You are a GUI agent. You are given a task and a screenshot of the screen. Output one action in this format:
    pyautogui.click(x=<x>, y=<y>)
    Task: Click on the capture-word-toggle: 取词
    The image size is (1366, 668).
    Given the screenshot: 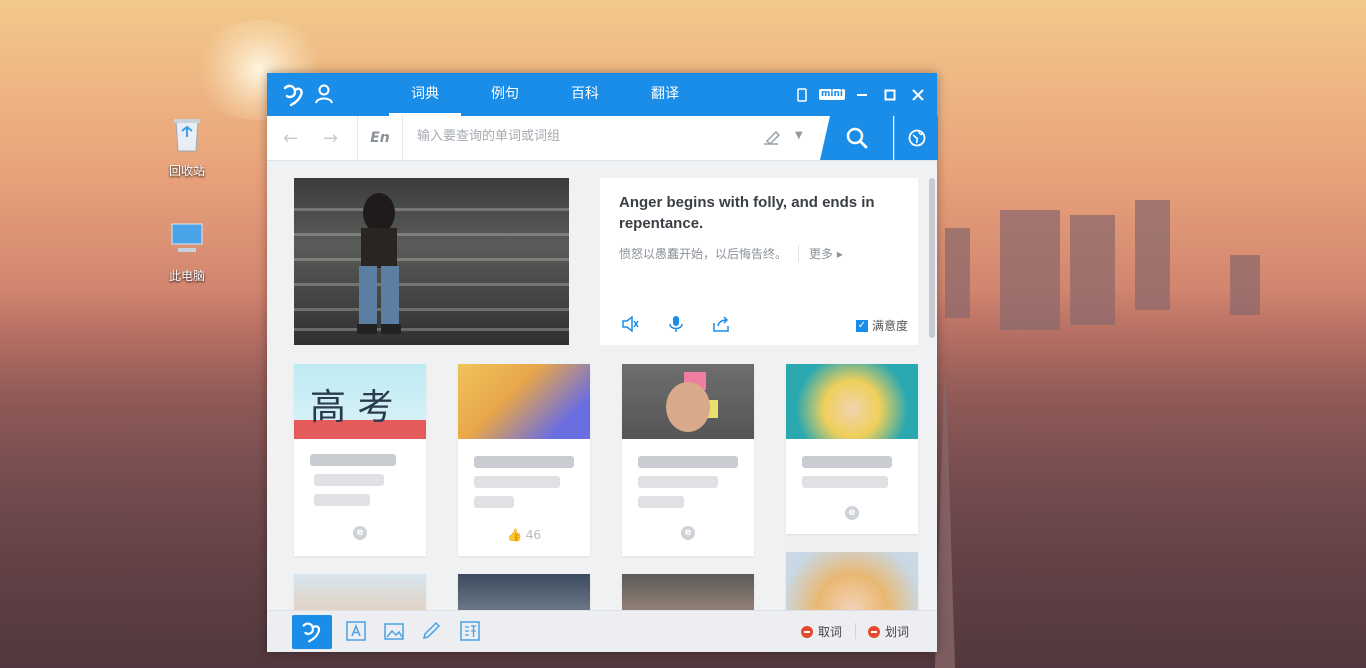 What is the action you would take?
    pyautogui.click(x=821, y=631)
    